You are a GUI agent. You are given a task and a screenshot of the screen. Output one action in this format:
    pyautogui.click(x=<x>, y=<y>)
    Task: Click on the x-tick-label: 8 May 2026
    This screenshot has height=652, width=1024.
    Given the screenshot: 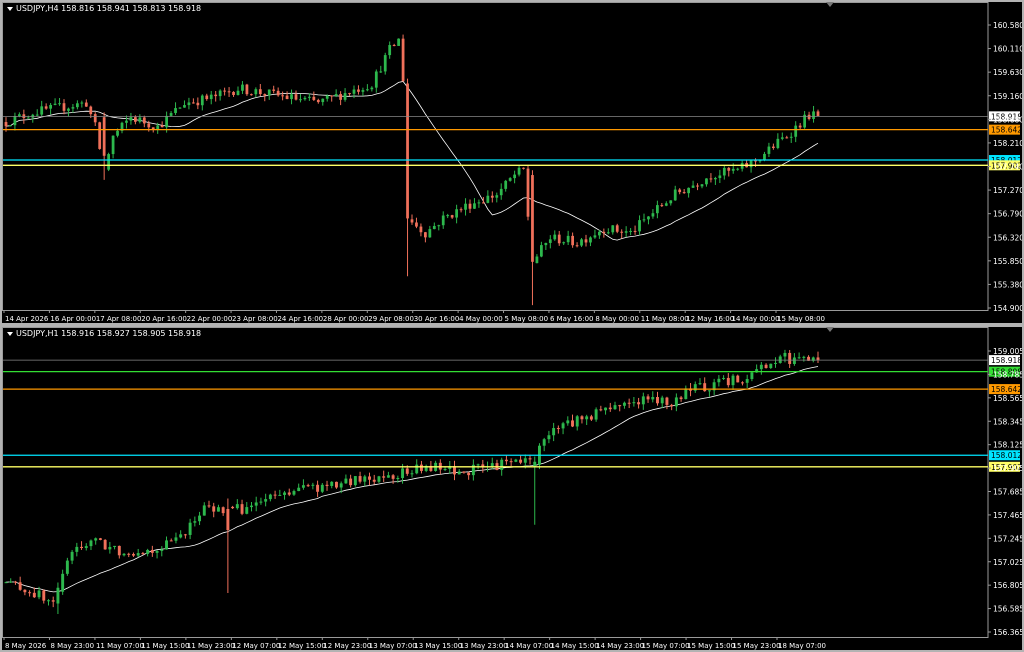 What is the action you would take?
    pyautogui.click(x=26, y=646)
    